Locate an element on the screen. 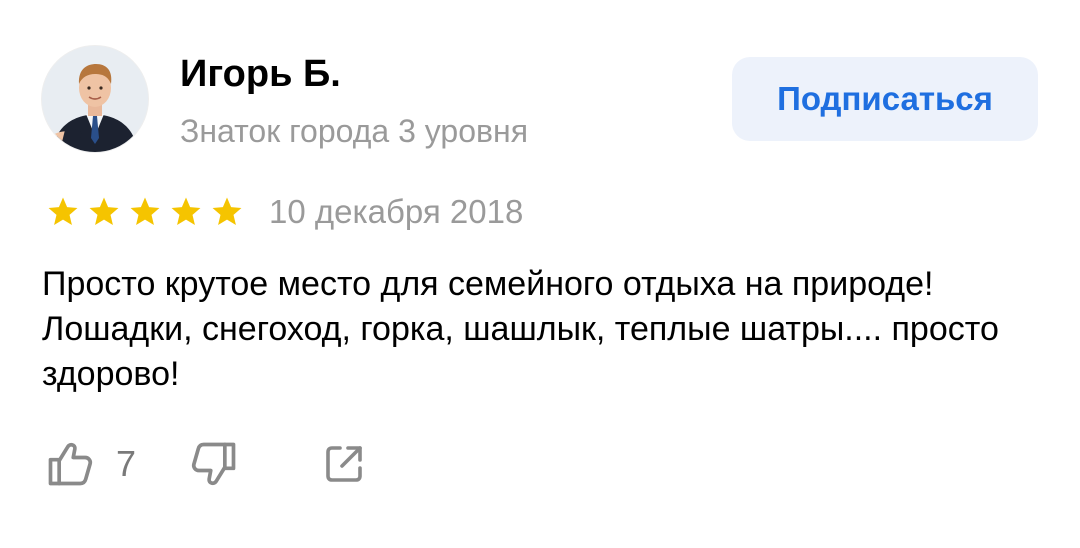 This screenshot has width=1080, height=548. review-actions: 7 is located at coordinates (206, 464).